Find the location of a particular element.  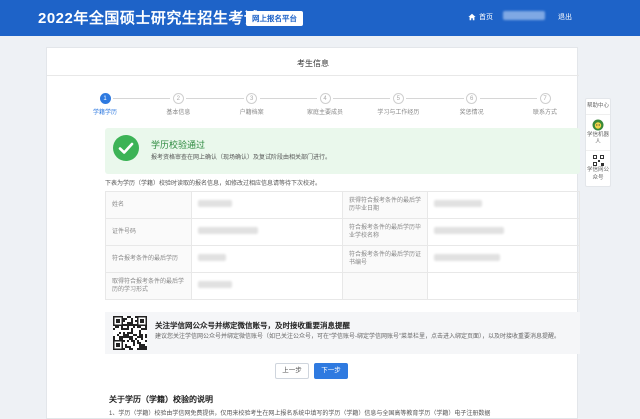

wechat-title: 关注学信网公众号并绑定微信账号，及时接收重要消息提醒 is located at coordinates (252, 325).